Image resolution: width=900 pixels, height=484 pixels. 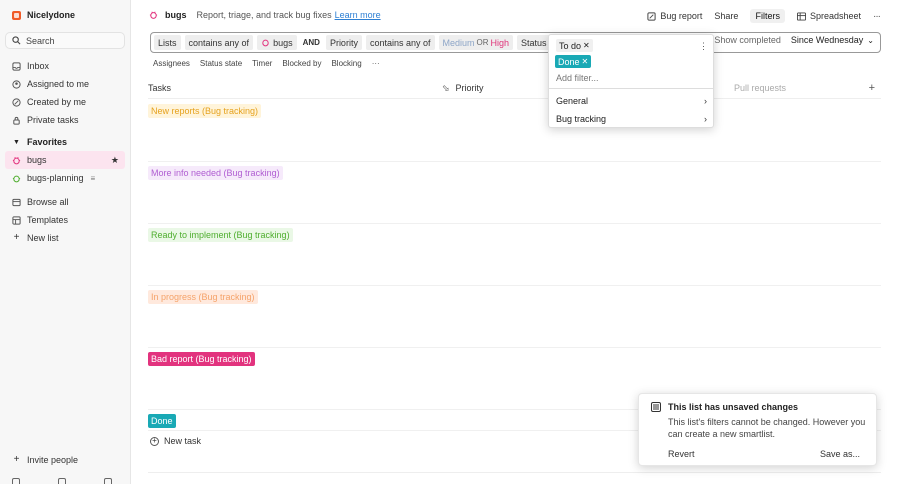 I want to click on filter-settings-icon, so click(x=656, y=408).